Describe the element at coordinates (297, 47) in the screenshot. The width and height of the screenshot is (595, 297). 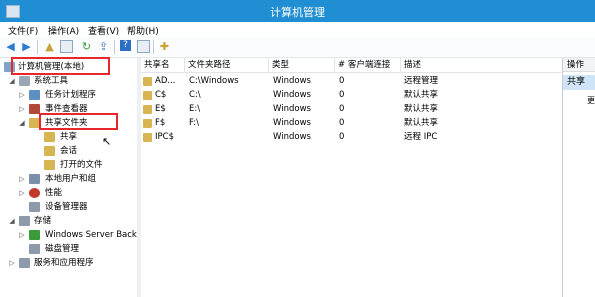
I see `toolbar: ◀ ▶ ▲ ↻ ⇪ ? ✚` at that location.